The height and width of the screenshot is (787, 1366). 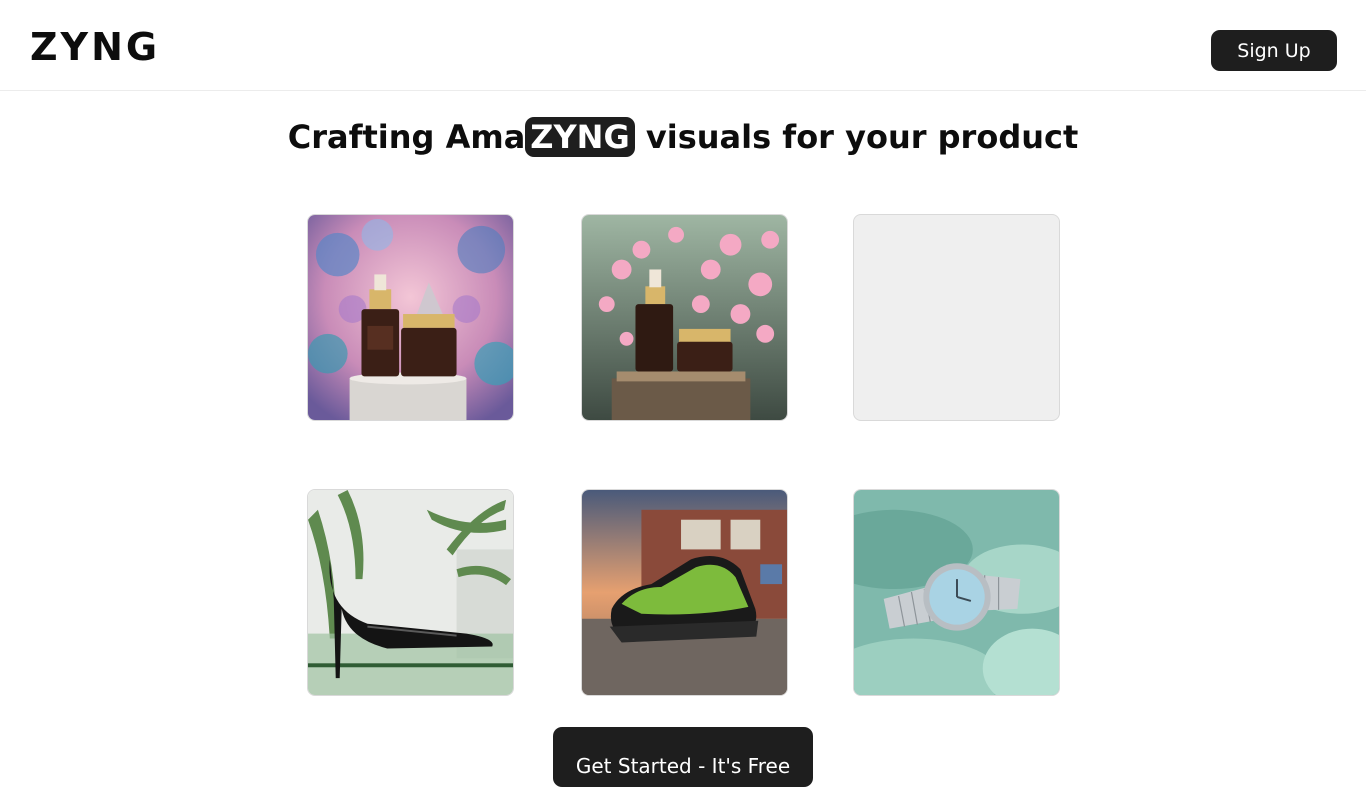 I want to click on skincare-crystals-image, so click(x=410, y=317).